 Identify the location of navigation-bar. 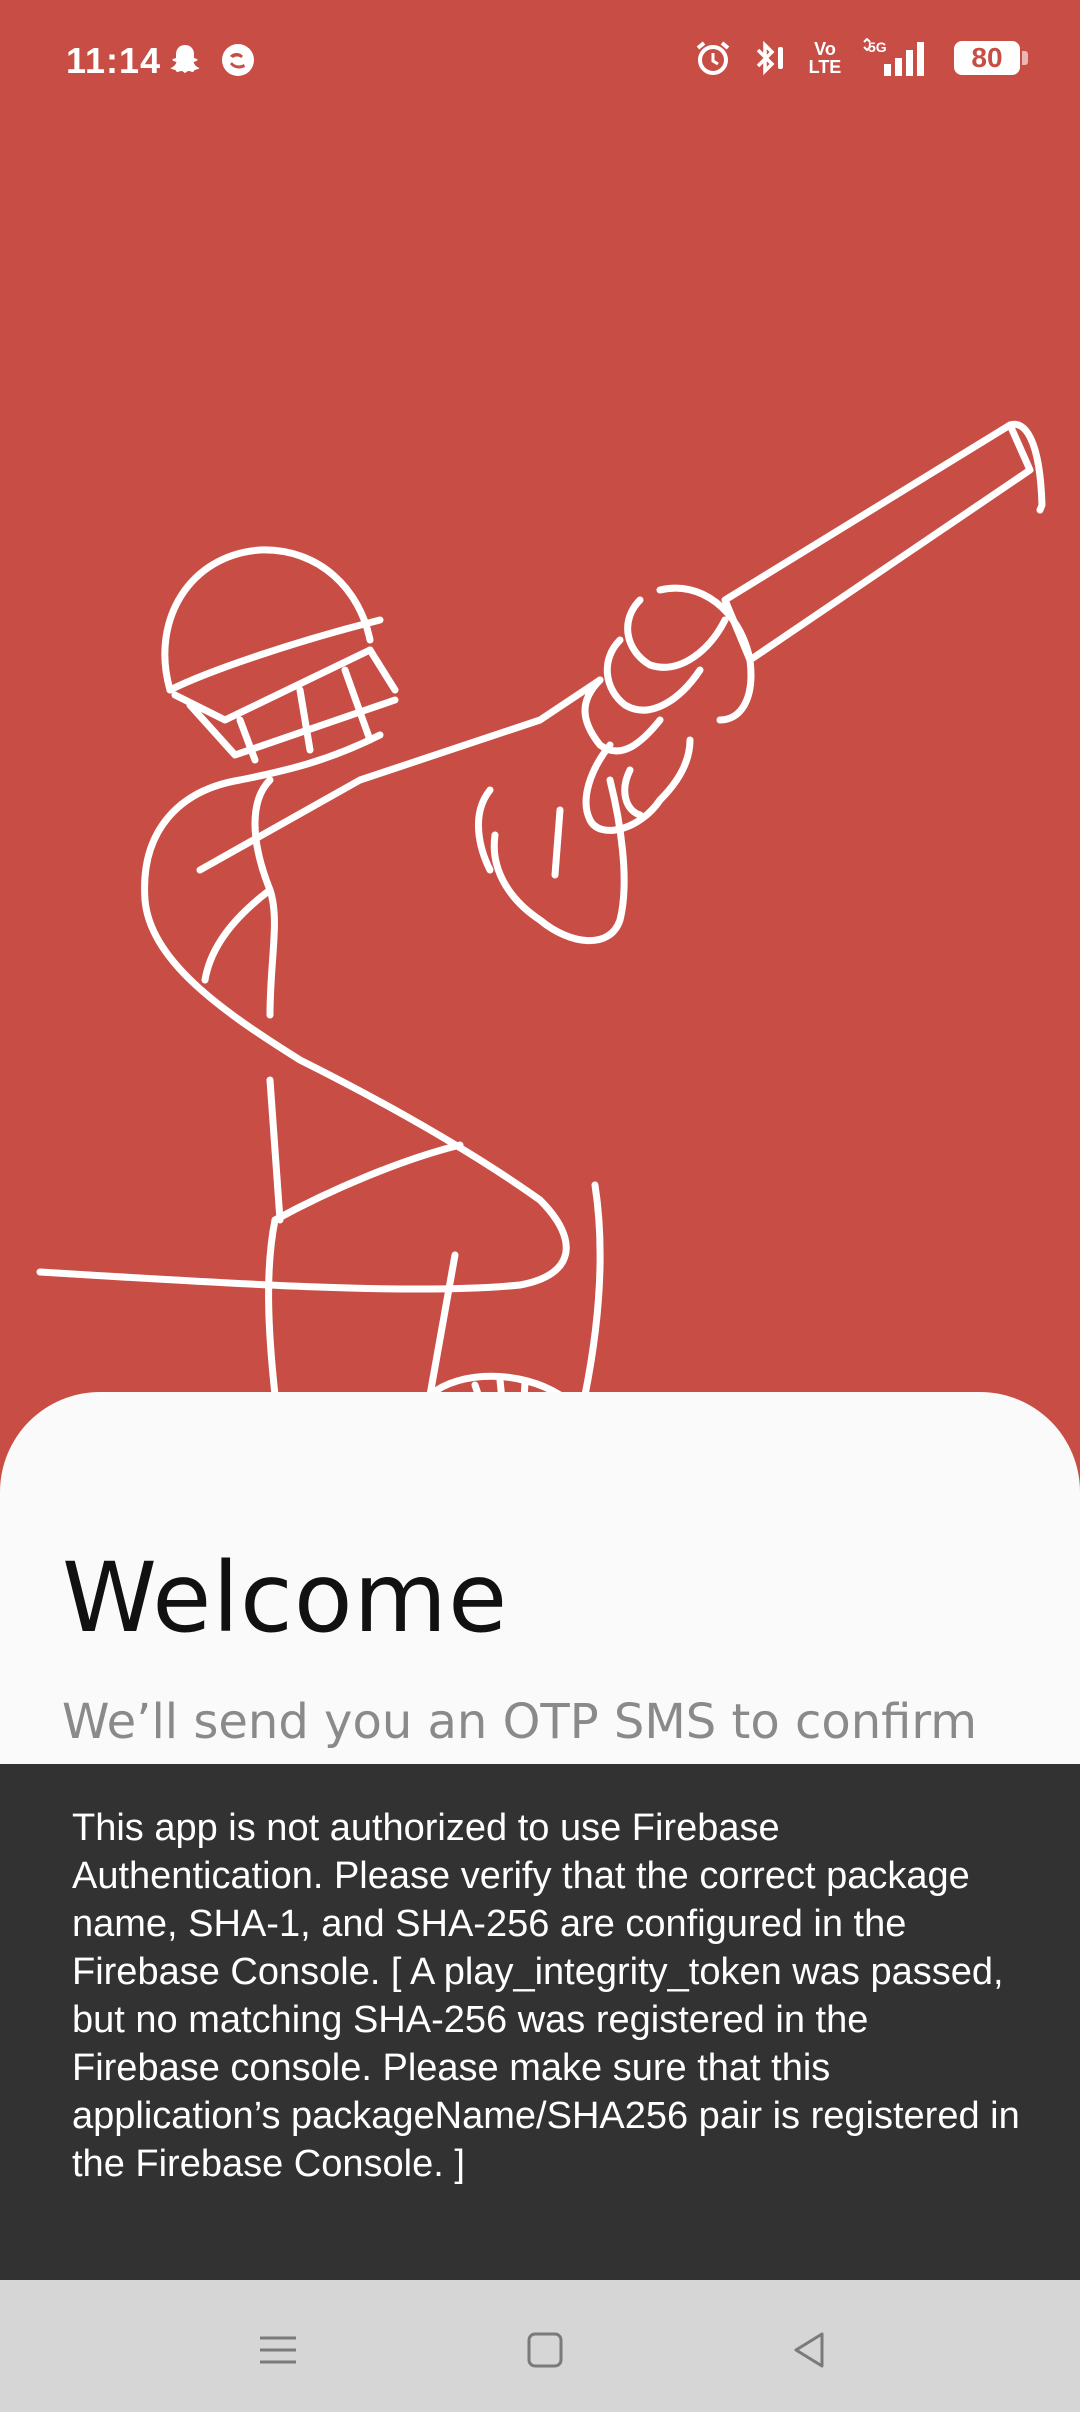
(540, 2346).